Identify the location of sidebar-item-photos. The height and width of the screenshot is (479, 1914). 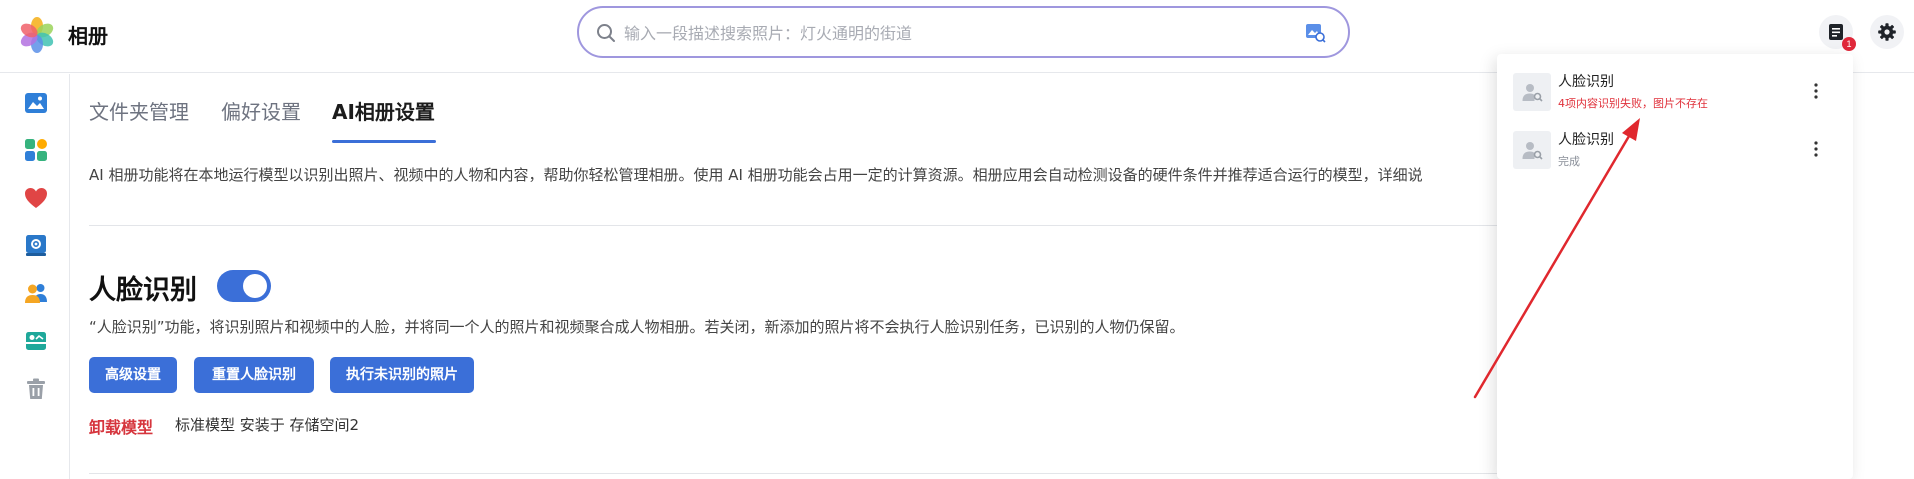
(36, 103).